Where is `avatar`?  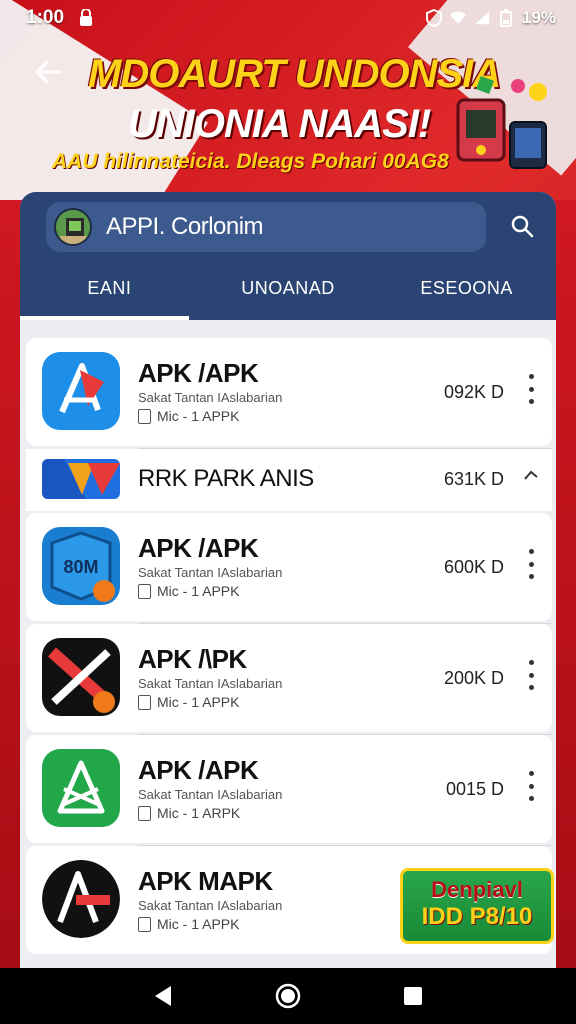 avatar is located at coordinates (73, 227).